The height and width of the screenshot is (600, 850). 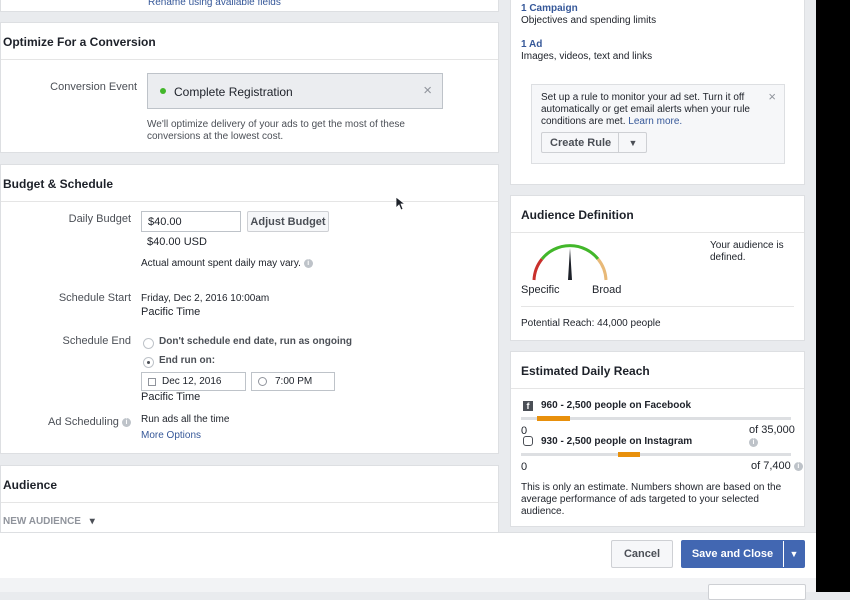 What do you see at coordinates (148, 362) in the screenshot?
I see `end-date-radio` at bounding box center [148, 362].